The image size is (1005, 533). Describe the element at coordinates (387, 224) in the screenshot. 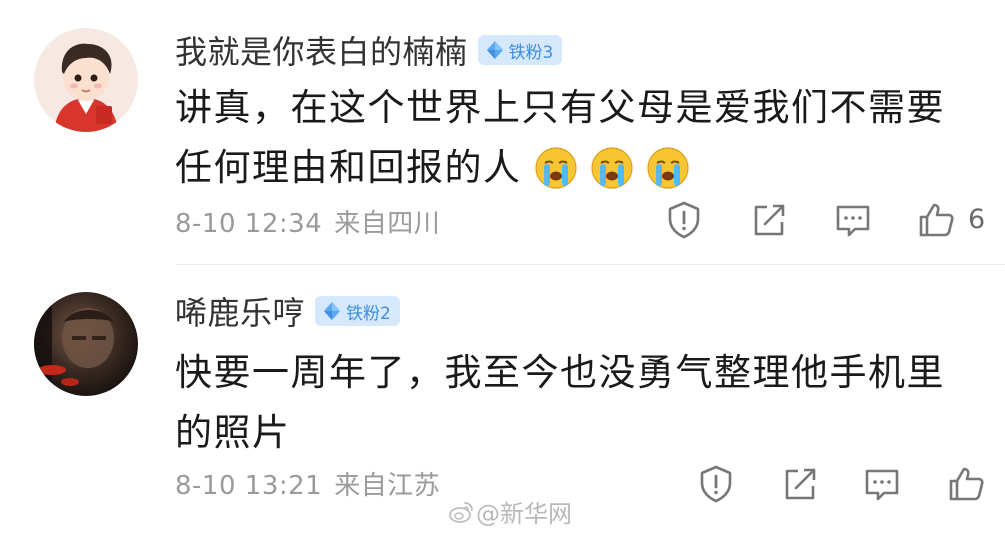

I see `comment-location: 来自四川` at that location.